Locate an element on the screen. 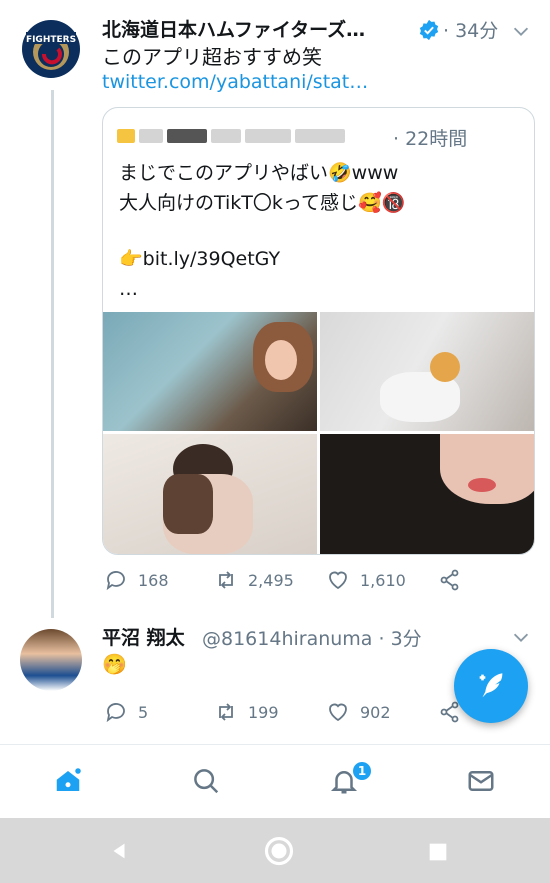  android-nav-bar is located at coordinates (275, 850).